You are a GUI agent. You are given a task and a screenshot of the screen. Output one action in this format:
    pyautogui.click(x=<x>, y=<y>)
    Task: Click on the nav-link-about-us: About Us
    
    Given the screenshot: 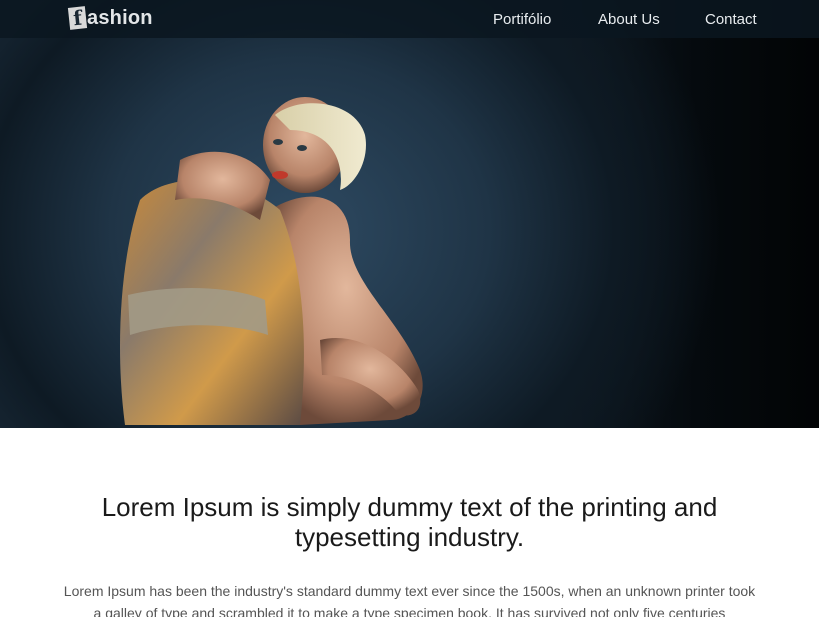 What is the action you would take?
    pyautogui.click(x=629, y=19)
    